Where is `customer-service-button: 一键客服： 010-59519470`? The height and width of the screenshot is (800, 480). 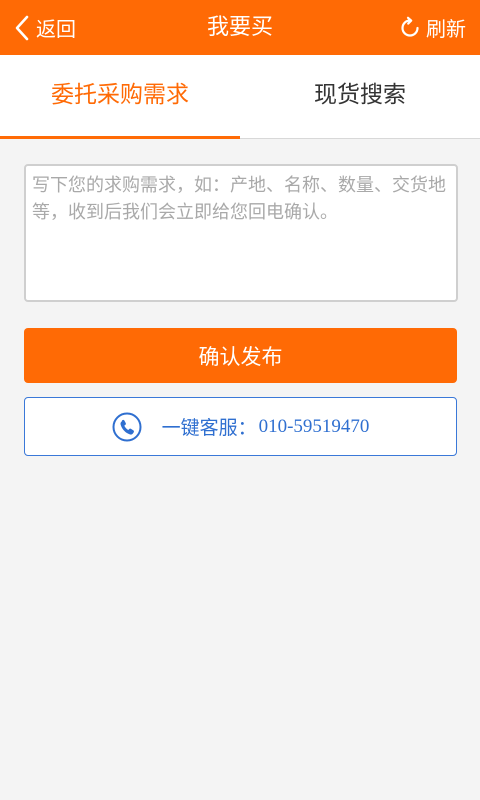
customer-service-button: 一键客服： 010-59519470 is located at coordinates (240, 426).